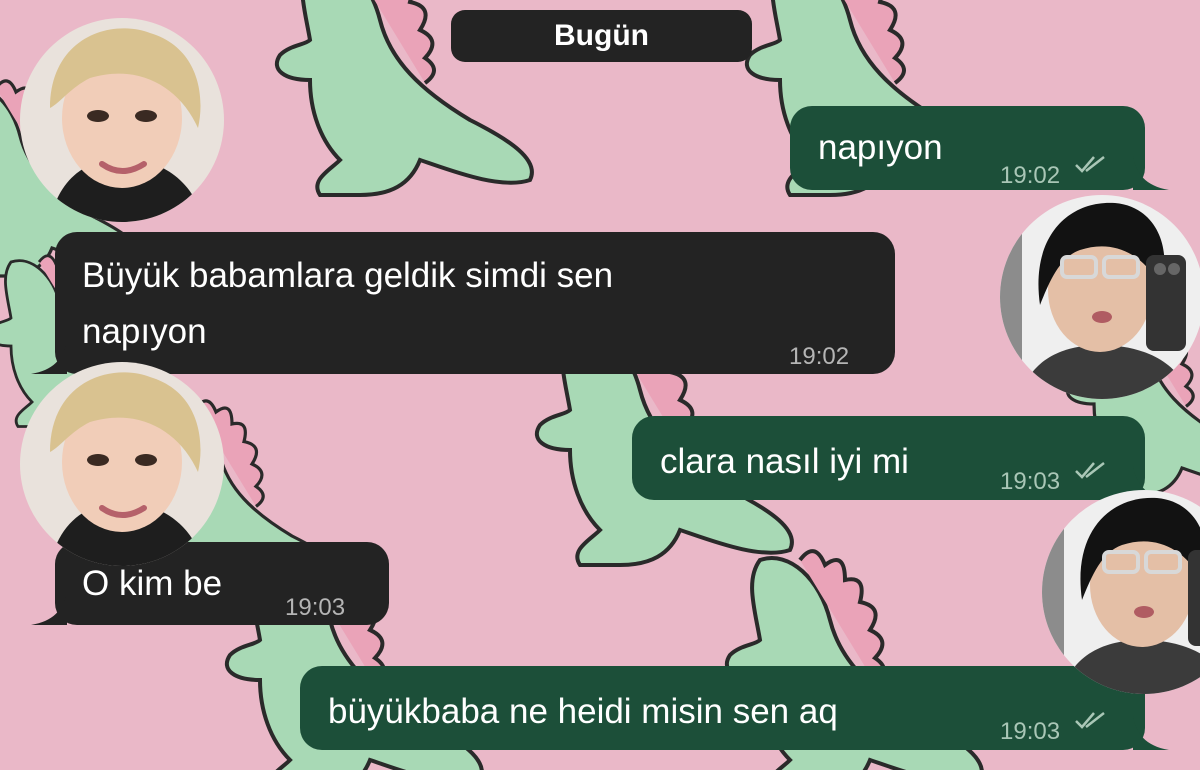  What do you see at coordinates (784, 461) in the screenshot?
I see `message-text: clara nasıl iyi mi` at bounding box center [784, 461].